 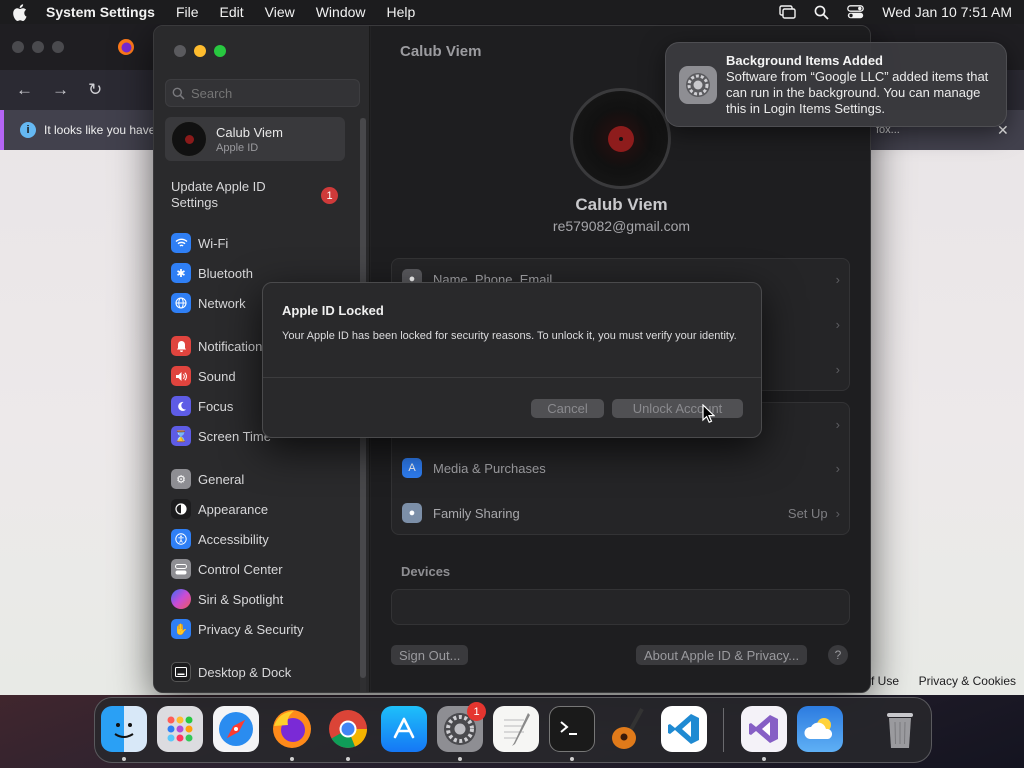 I want to click on sidebar-item-network: Network, so click(x=208, y=303).